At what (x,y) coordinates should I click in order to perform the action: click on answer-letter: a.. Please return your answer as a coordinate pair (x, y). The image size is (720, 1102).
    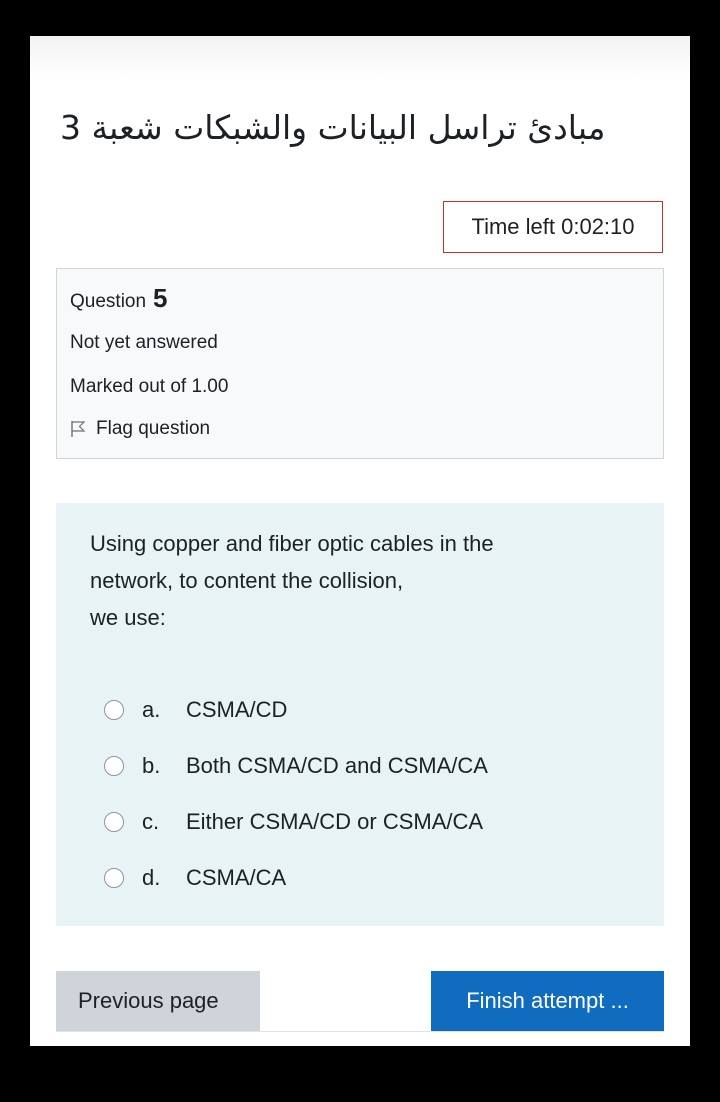
    Looking at the image, I should click on (151, 709).